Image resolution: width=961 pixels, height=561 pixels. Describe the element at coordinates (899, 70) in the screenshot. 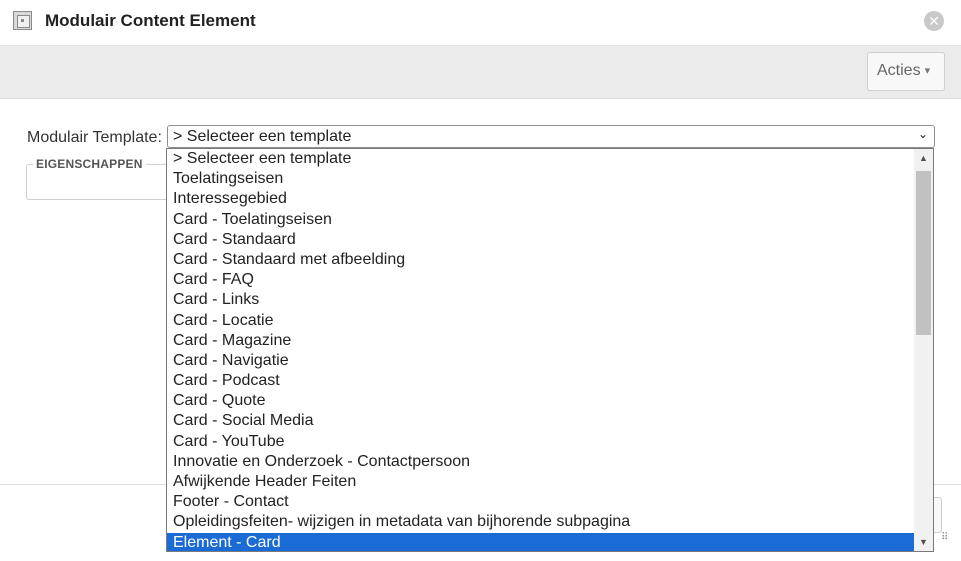

I see `acties-label: Acties` at that location.